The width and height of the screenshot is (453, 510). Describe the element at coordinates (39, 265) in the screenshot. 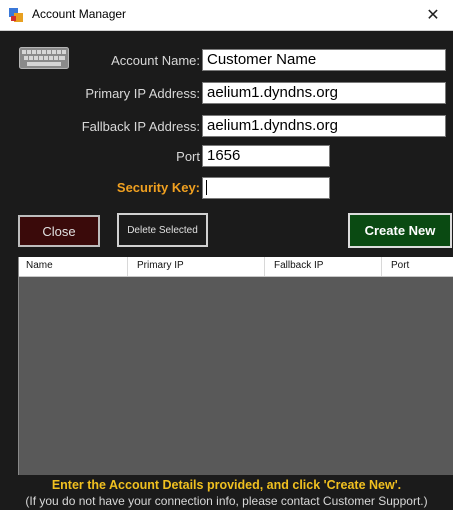

I see `column-header-name: Name` at that location.